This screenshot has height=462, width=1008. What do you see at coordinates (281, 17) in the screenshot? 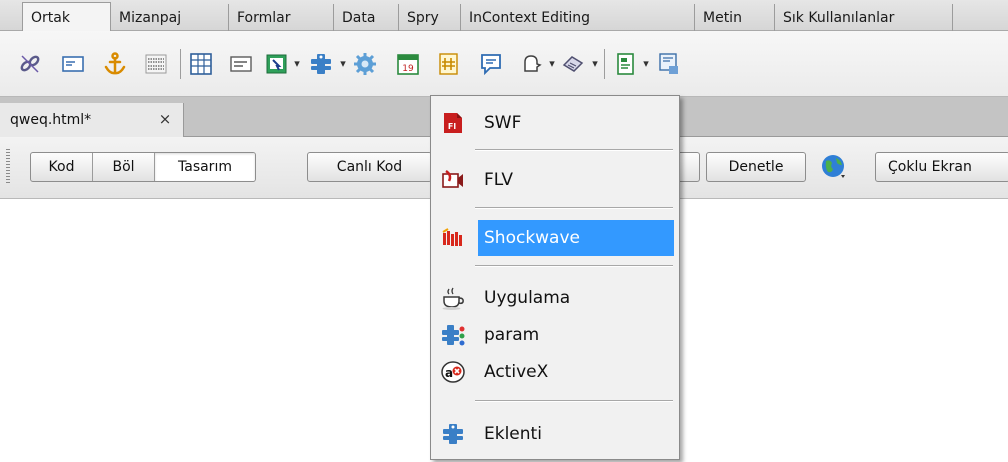
I see `tab-formlar: Formlar` at bounding box center [281, 17].